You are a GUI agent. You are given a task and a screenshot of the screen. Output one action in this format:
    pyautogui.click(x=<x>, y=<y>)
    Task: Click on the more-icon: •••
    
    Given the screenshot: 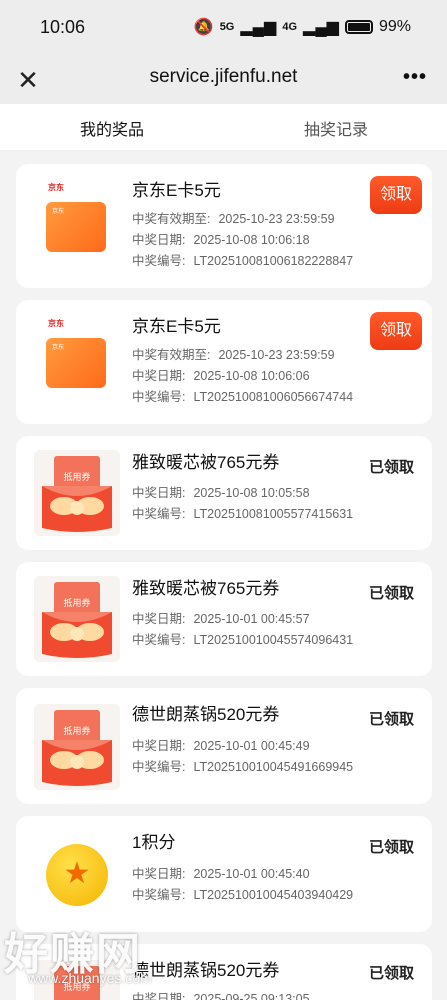 What is the action you would take?
    pyautogui.click(x=415, y=80)
    